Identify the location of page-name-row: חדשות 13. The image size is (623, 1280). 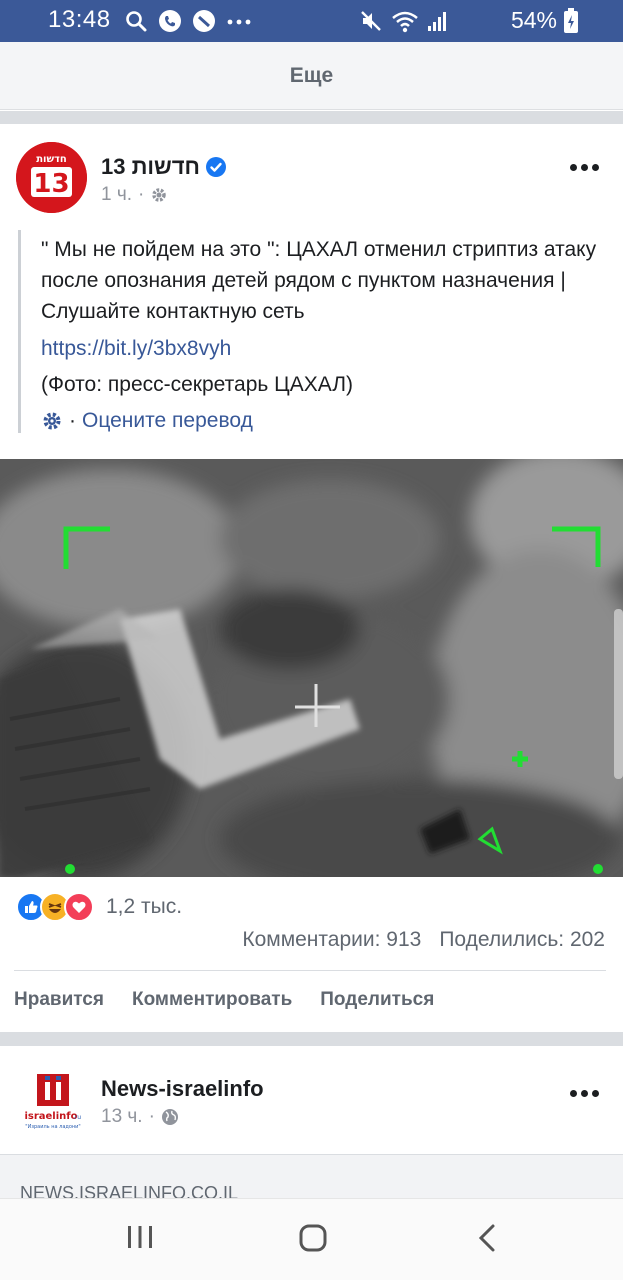
(163, 167).